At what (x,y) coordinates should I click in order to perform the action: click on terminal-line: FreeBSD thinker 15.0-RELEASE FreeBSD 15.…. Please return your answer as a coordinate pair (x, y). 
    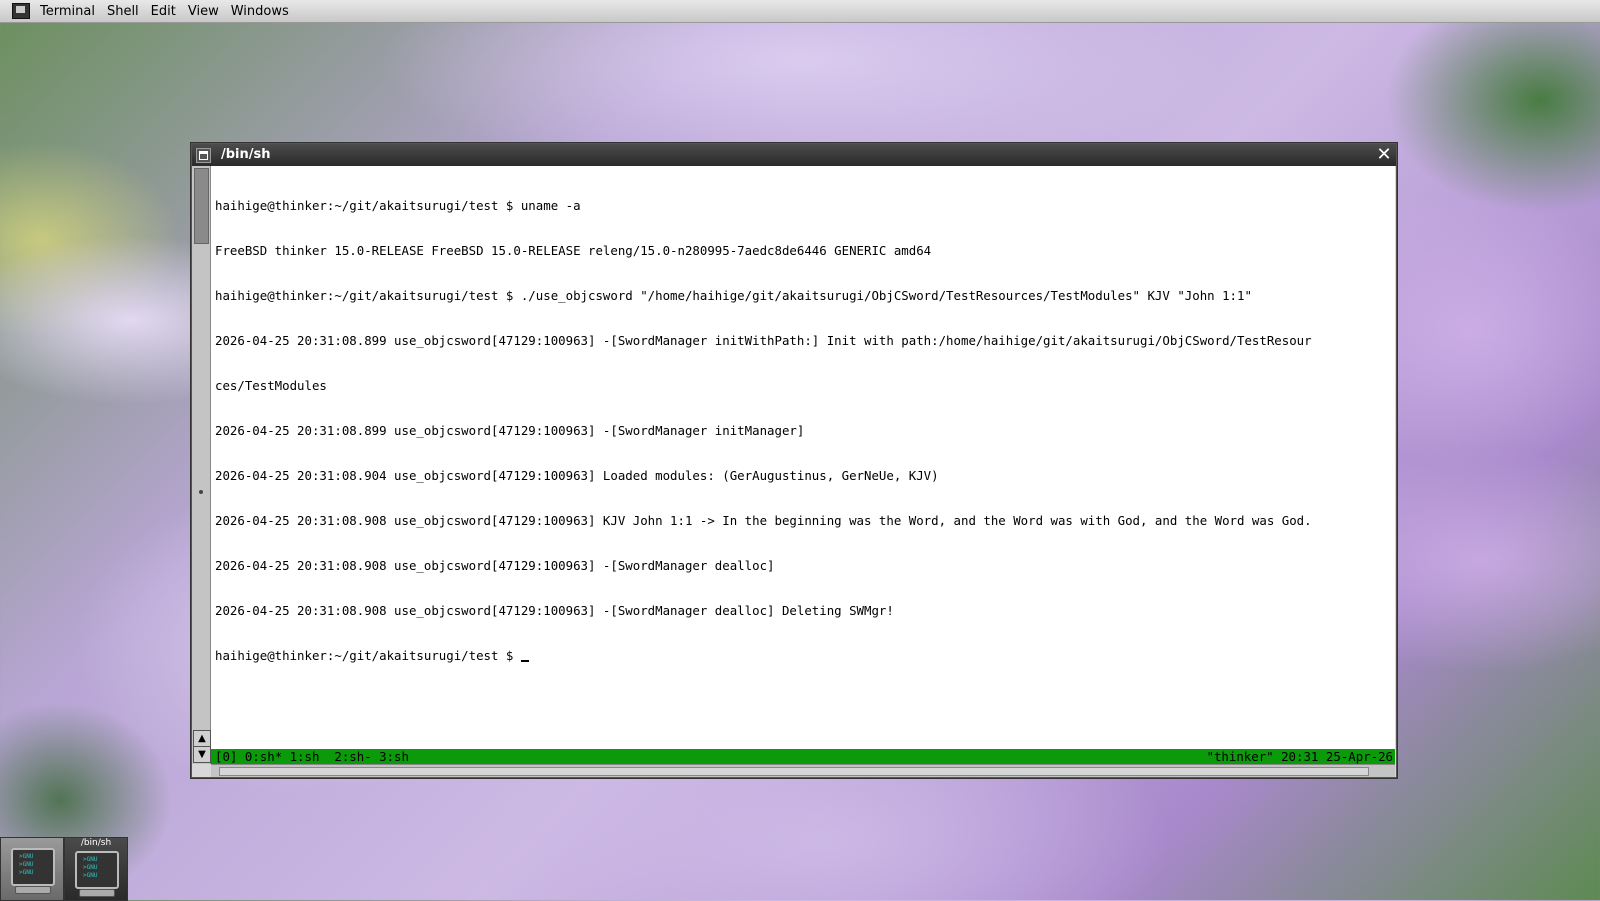
    Looking at the image, I should click on (573, 250).